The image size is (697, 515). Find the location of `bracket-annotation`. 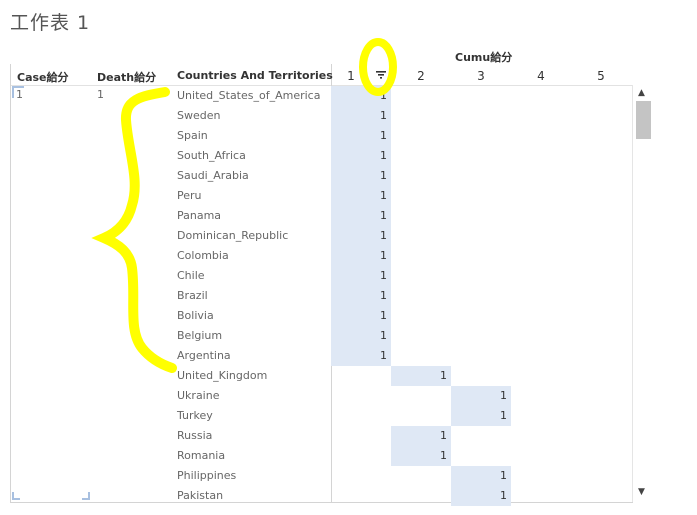

bracket-annotation is located at coordinates (134, 230).